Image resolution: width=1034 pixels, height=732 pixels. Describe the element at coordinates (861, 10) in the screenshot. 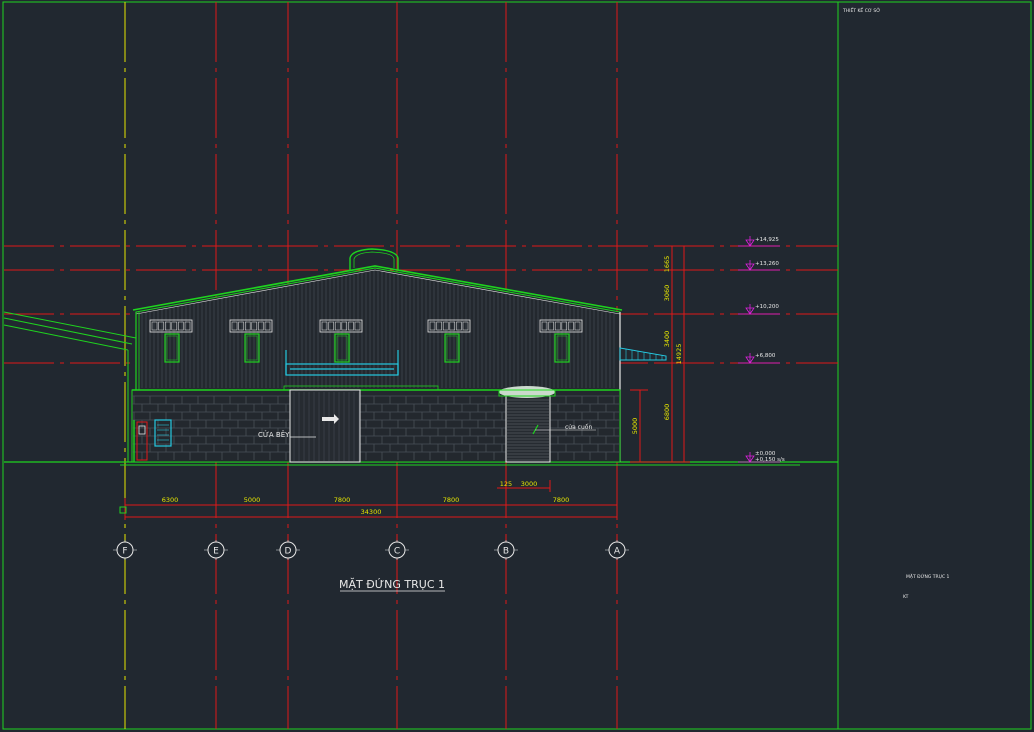

I see `sidebar-header: THIẾT KẾ CƠ SỞ` at that location.